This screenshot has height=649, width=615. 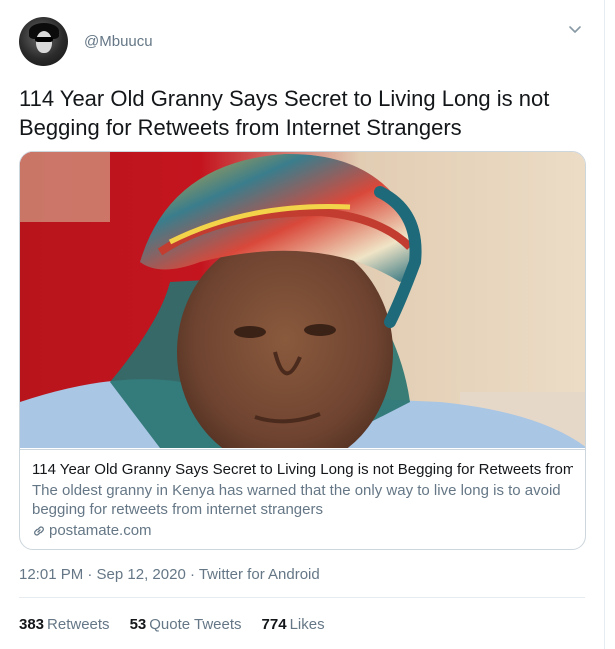 What do you see at coordinates (39, 530) in the screenshot?
I see `link-icon` at bounding box center [39, 530].